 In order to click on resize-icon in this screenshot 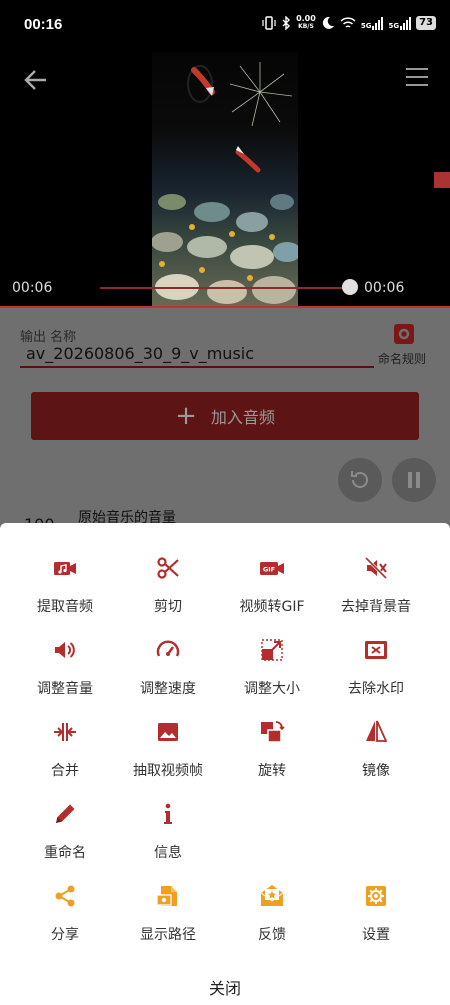, I will do `click(272, 650)`.